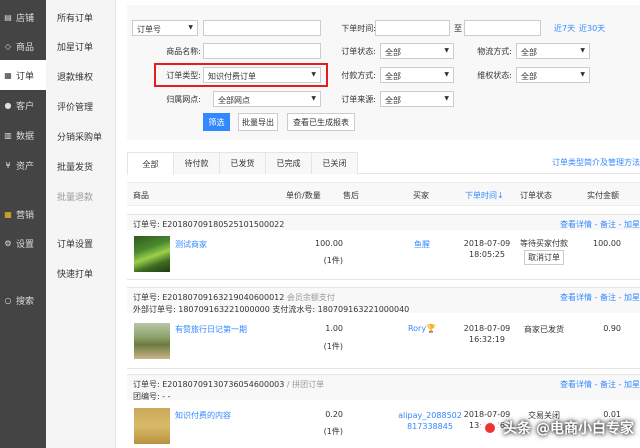 This screenshot has width=640, height=448. I want to click on nav-item-data: ▥ 数据, so click(23, 135).